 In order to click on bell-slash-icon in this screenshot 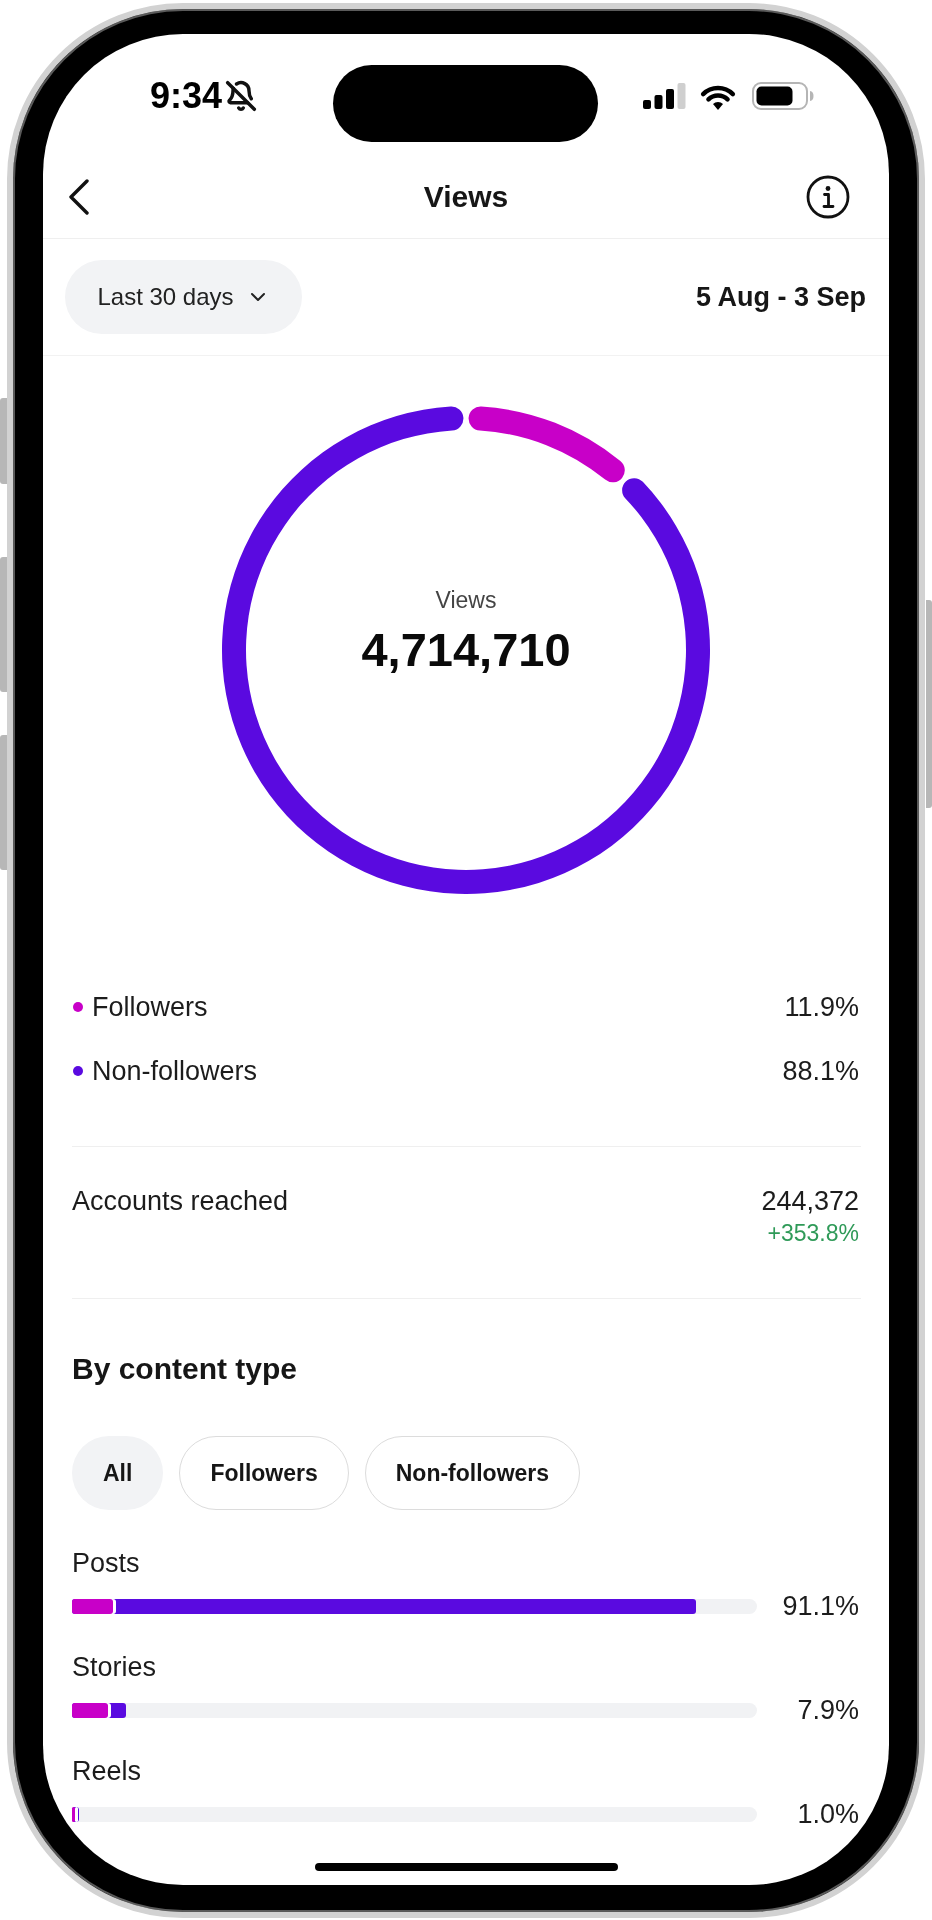, I will do `click(241, 96)`.